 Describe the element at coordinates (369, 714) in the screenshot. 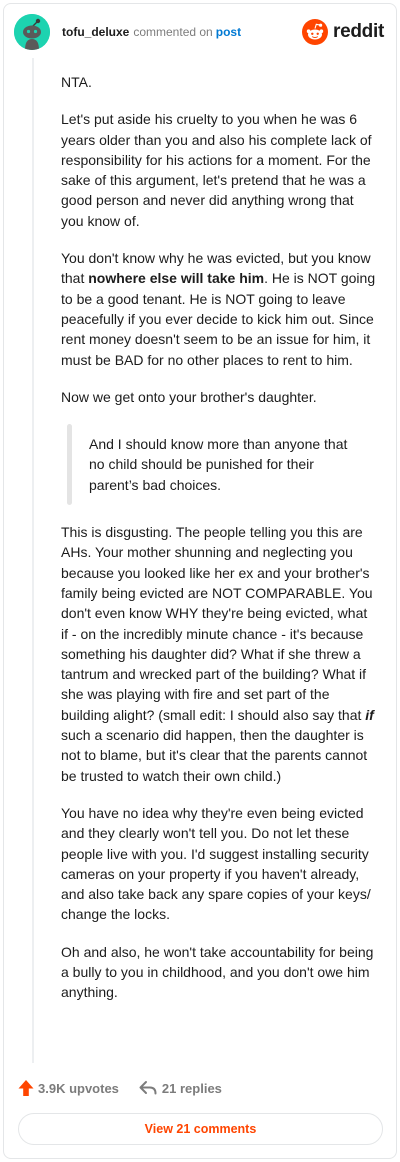

I see `emphasis-word: if` at that location.